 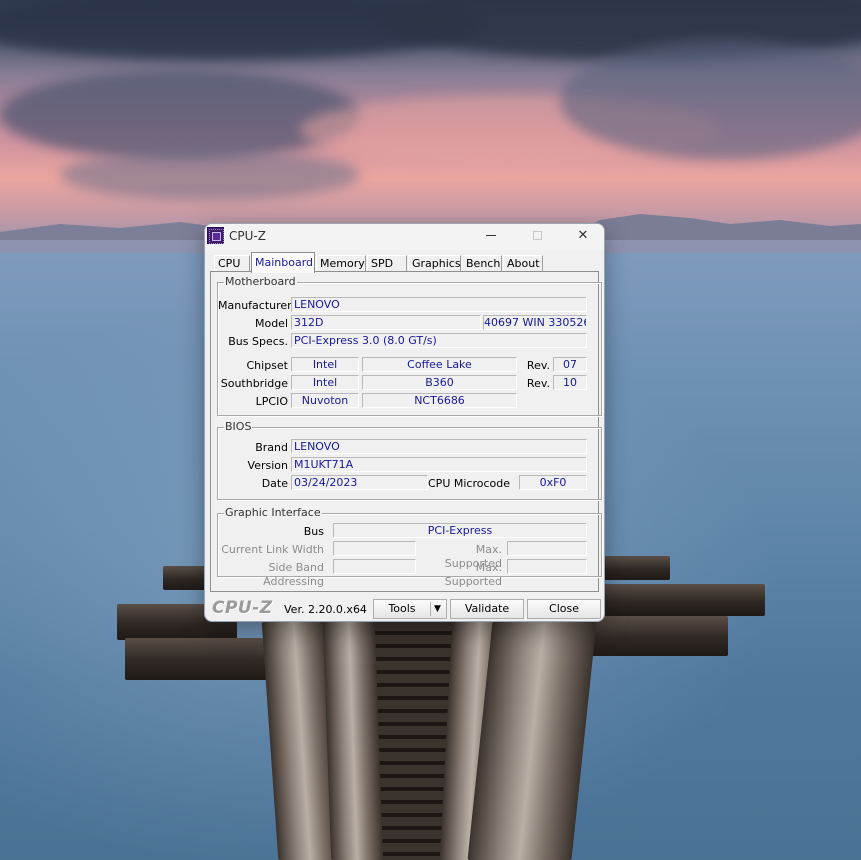 What do you see at coordinates (325, 609) in the screenshot?
I see `version-text: Ver. 2.20.0.x64` at bounding box center [325, 609].